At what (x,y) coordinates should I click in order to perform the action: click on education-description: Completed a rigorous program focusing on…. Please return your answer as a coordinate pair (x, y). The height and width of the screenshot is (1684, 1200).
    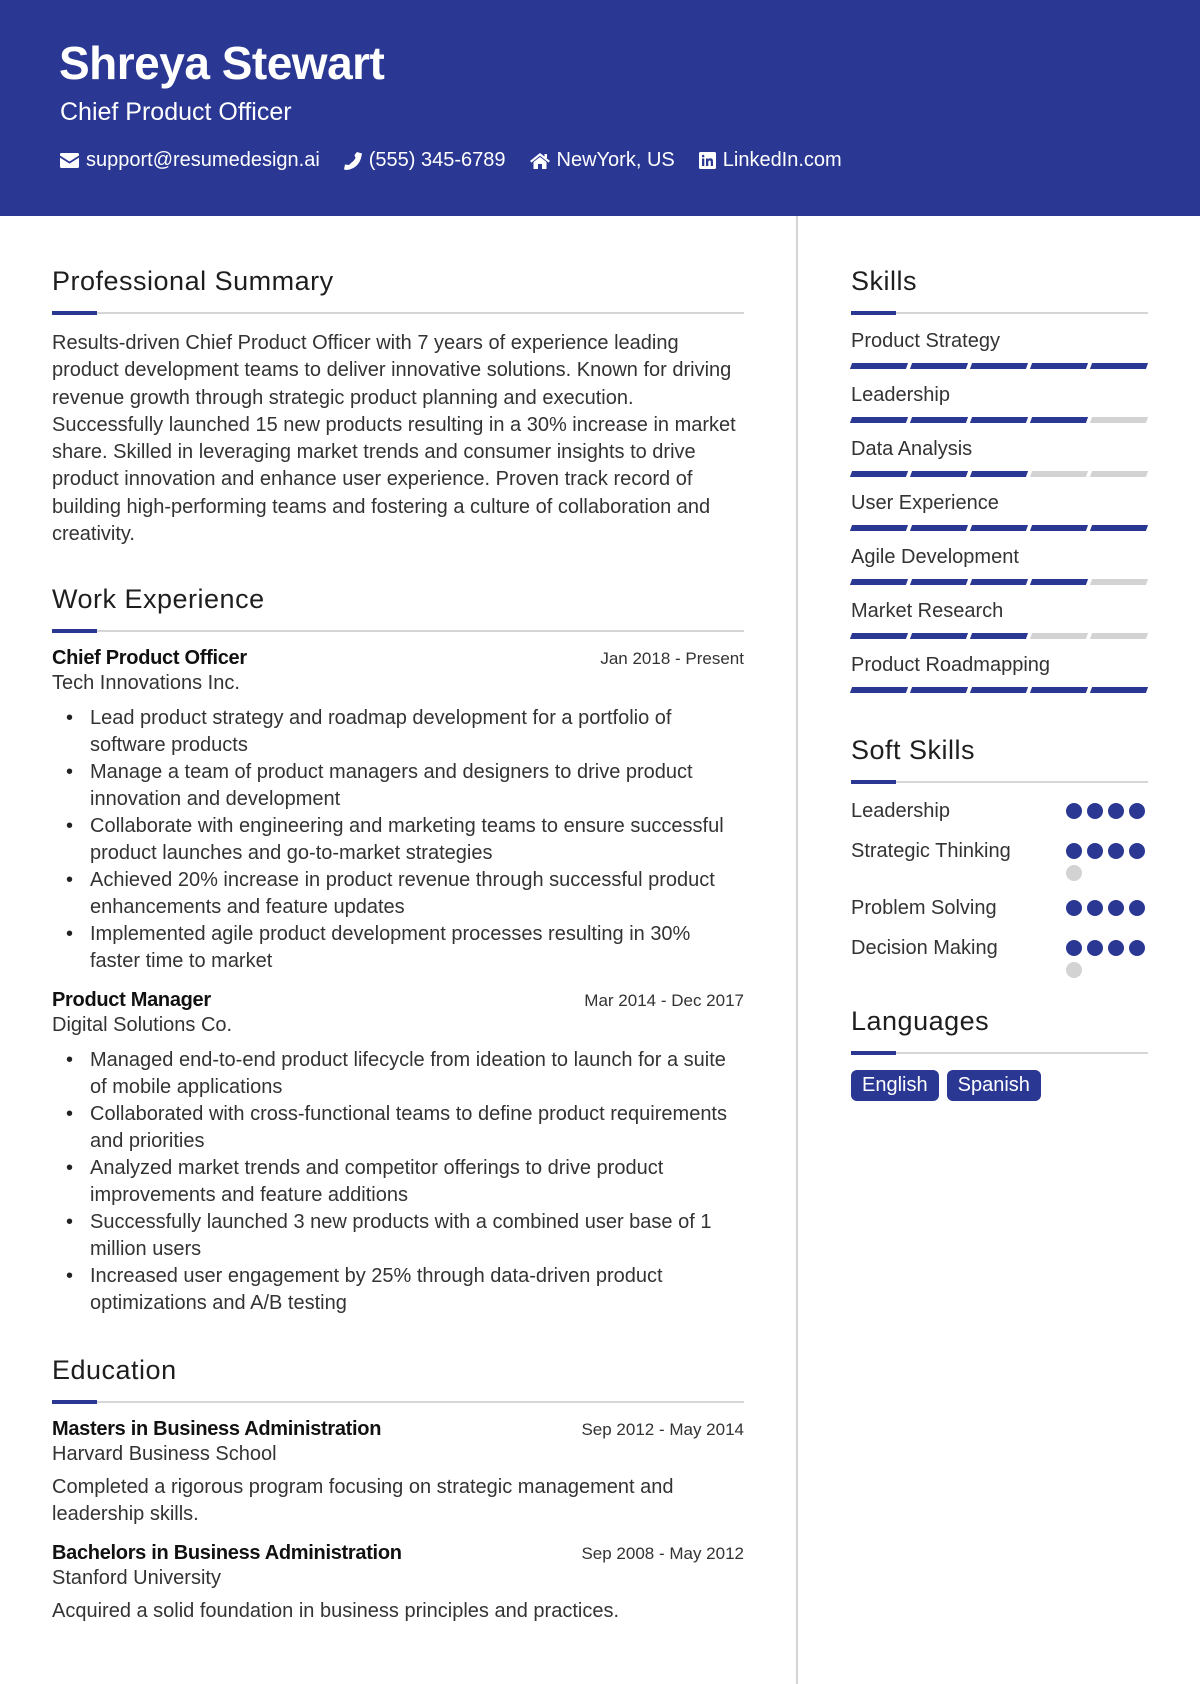
    Looking at the image, I should click on (363, 1501).